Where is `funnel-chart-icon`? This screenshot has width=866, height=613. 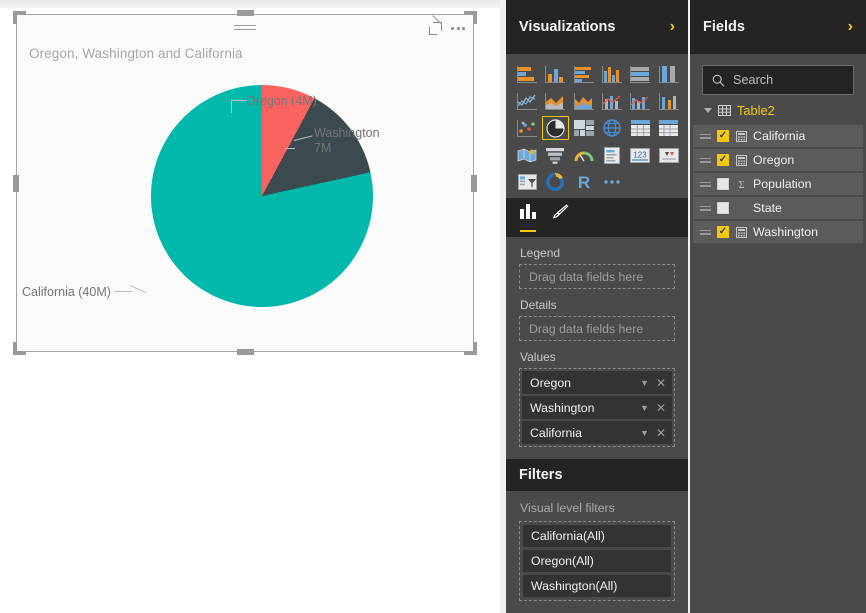 funnel-chart-icon is located at coordinates (555, 155).